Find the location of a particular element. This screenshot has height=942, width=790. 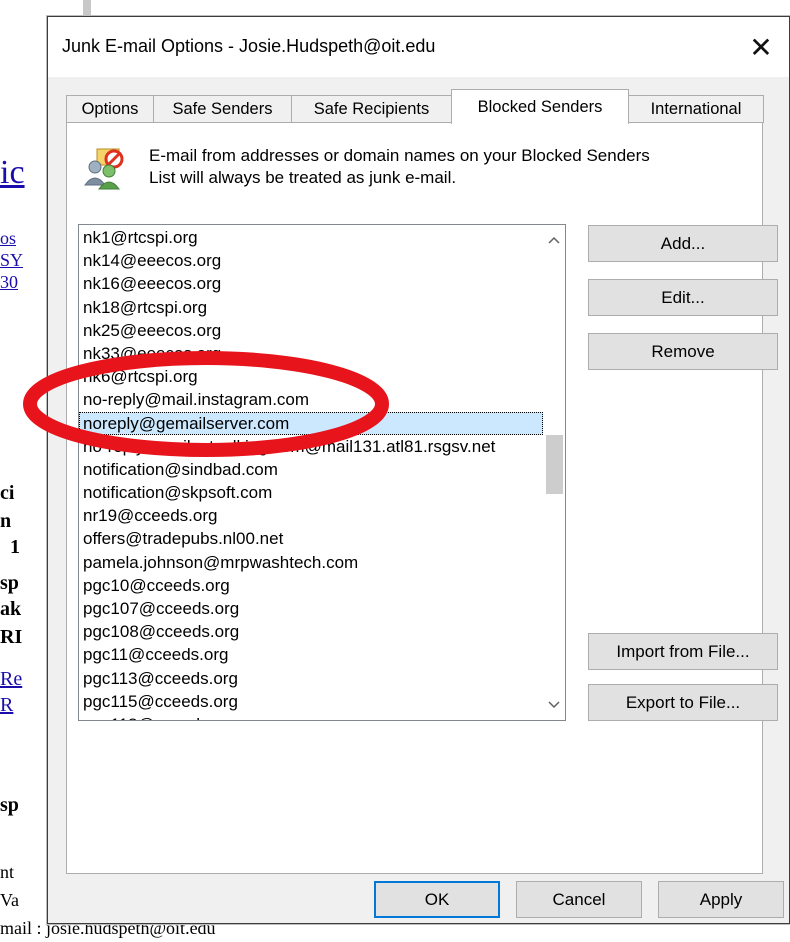

blocked-sender-item: nk6@rtcspi.org is located at coordinates (311, 376).